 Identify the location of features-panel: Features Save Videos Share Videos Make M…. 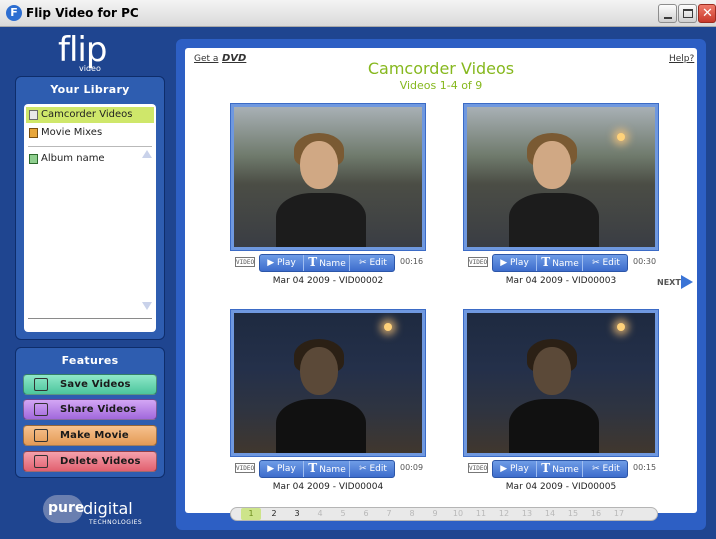
(90, 412).